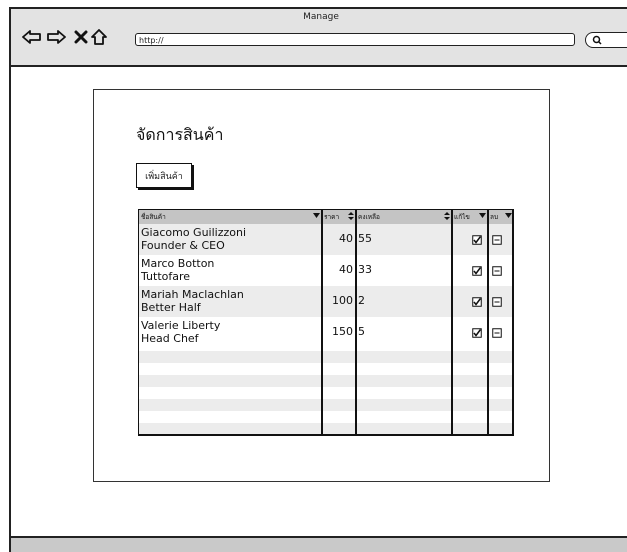 The image size is (627, 552). I want to click on table-row: Valerie Liberty Head Chef 150 5, so click(325, 332).